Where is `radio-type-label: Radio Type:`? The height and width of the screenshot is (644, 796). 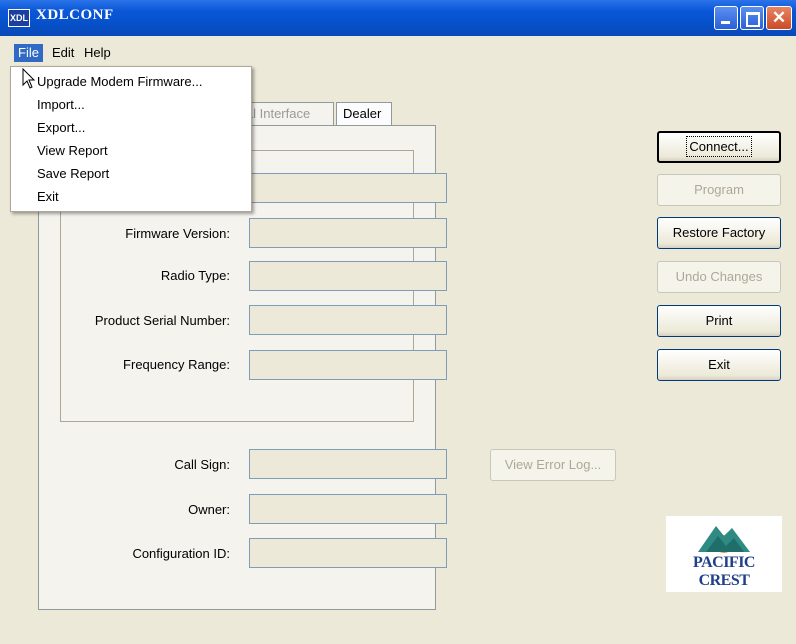
radio-type-label: Radio Type: is located at coordinates (195, 275).